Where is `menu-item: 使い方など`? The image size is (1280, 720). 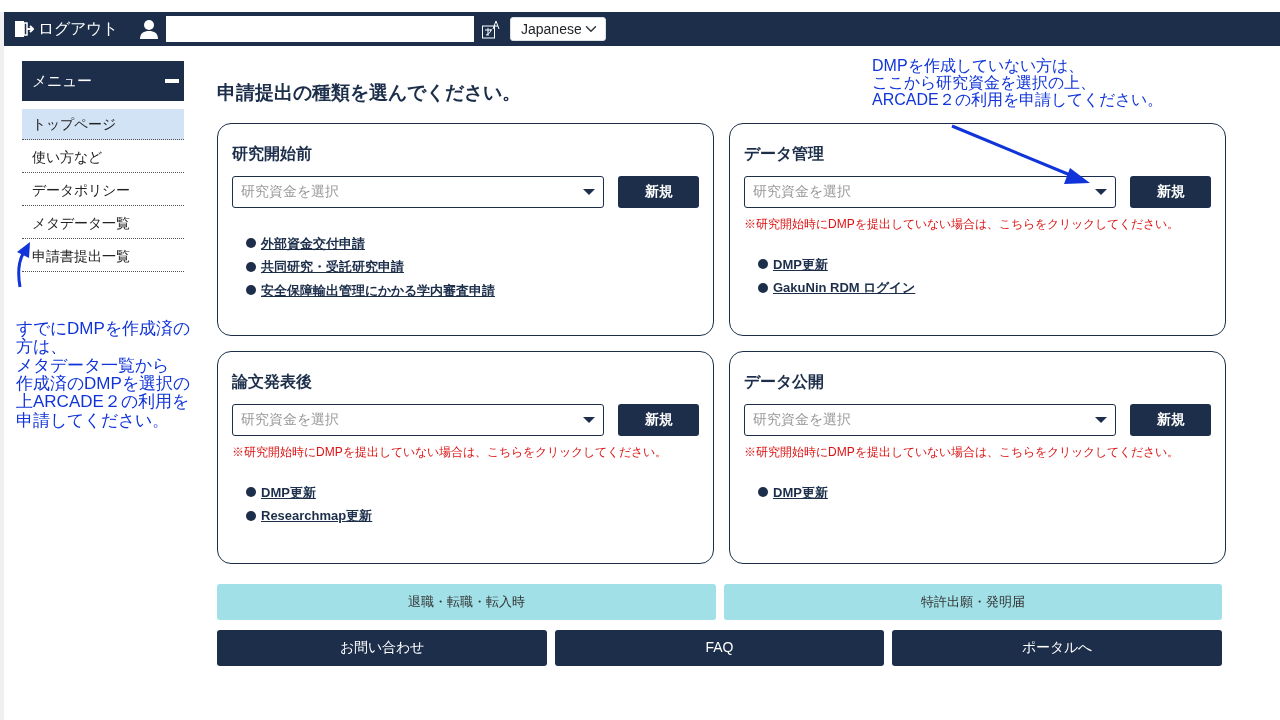
menu-item: 使い方など is located at coordinates (103, 157).